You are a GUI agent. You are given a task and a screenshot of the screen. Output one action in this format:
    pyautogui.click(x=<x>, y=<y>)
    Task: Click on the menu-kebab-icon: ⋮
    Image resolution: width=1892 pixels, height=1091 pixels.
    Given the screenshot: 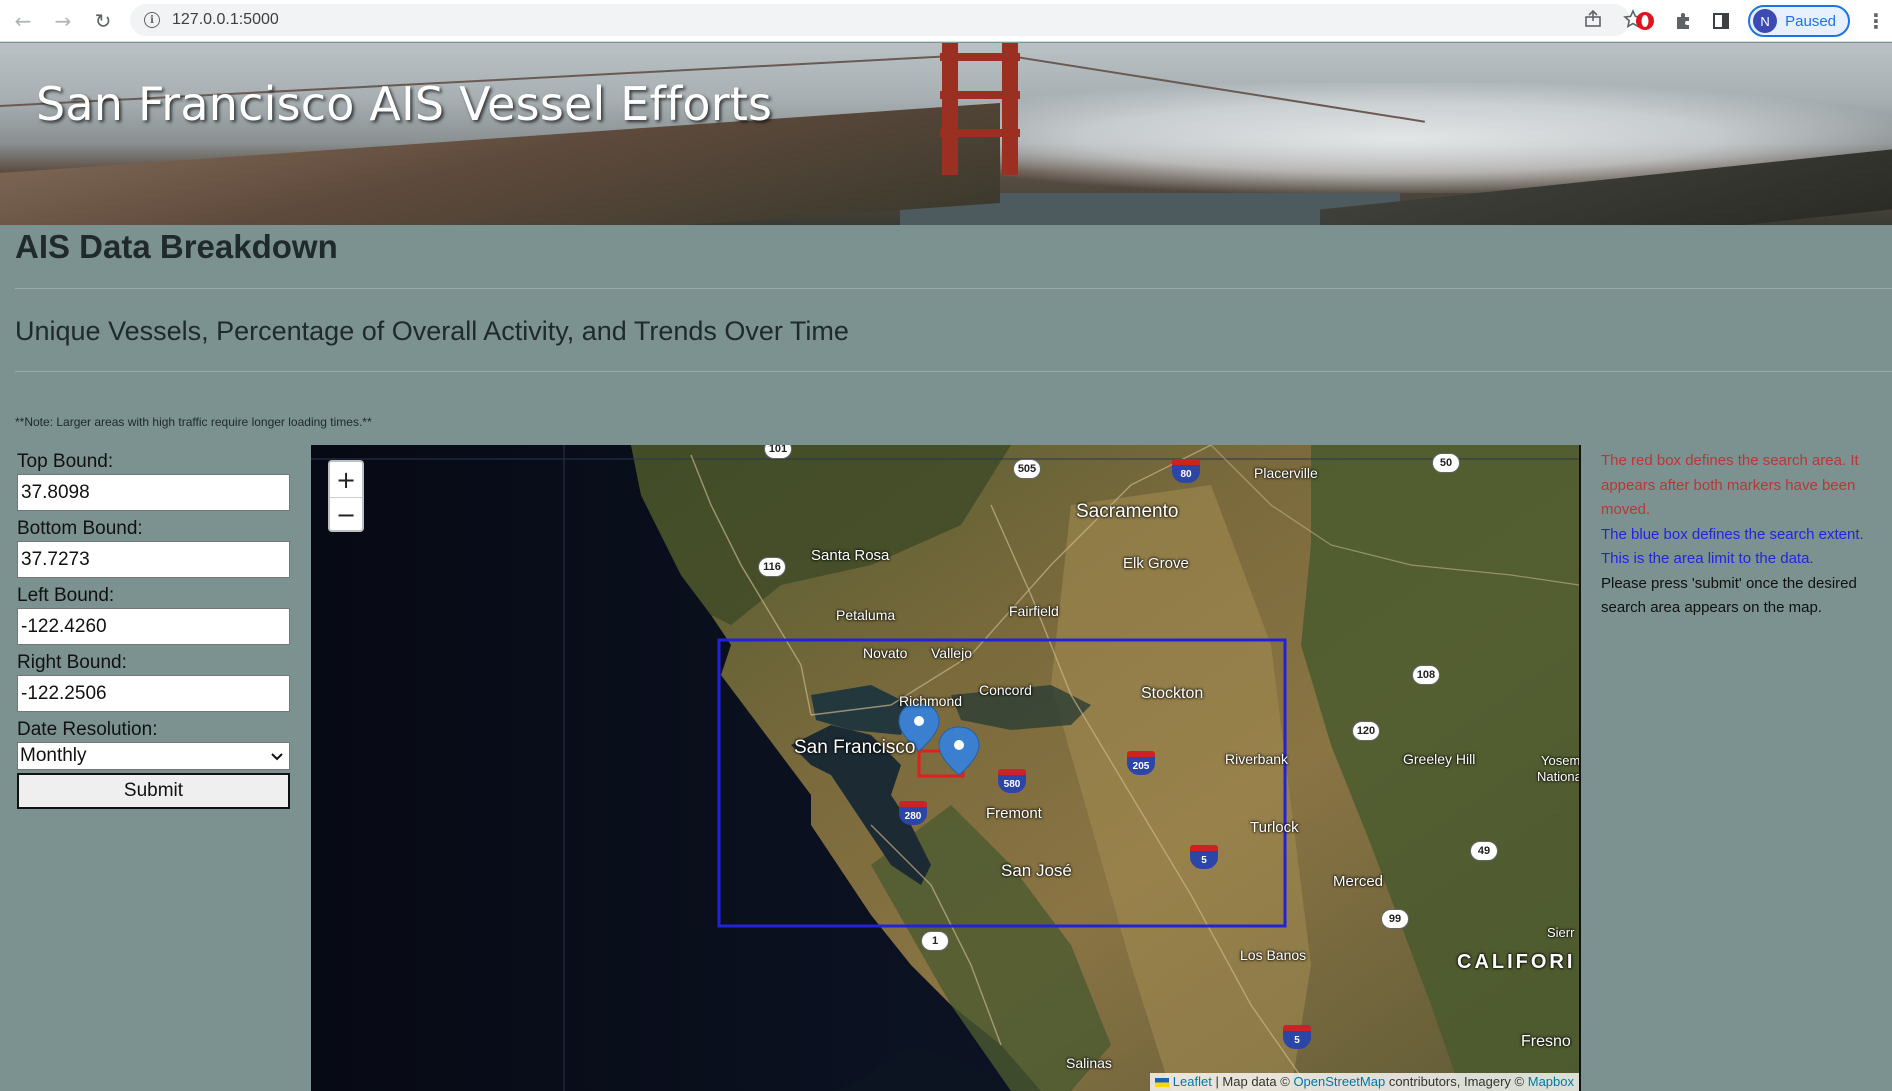 What is the action you would take?
    pyautogui.click(x=1876, y=21)
    